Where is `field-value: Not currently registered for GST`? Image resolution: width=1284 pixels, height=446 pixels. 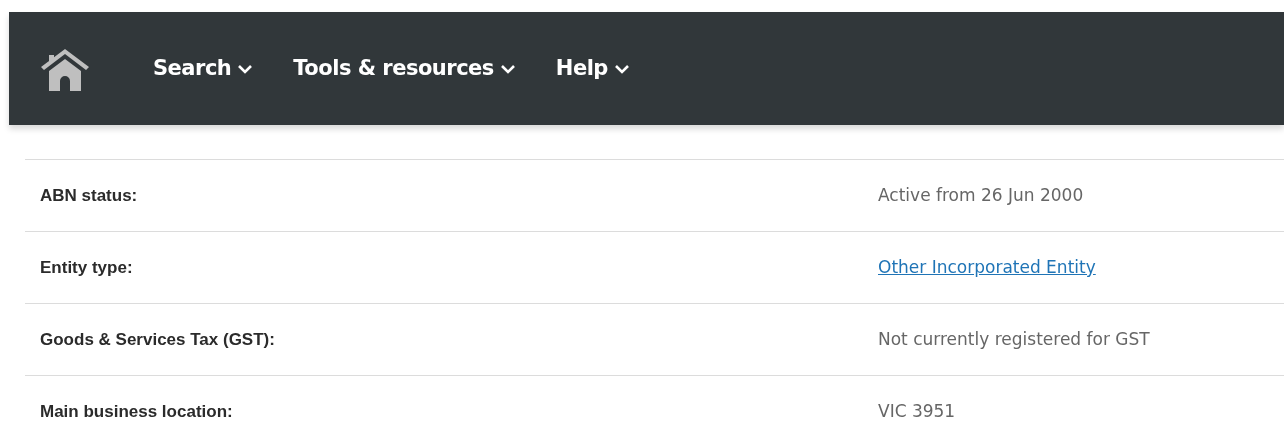
field-value: Not currently registered for GST is located at coordinates (1014, 339).